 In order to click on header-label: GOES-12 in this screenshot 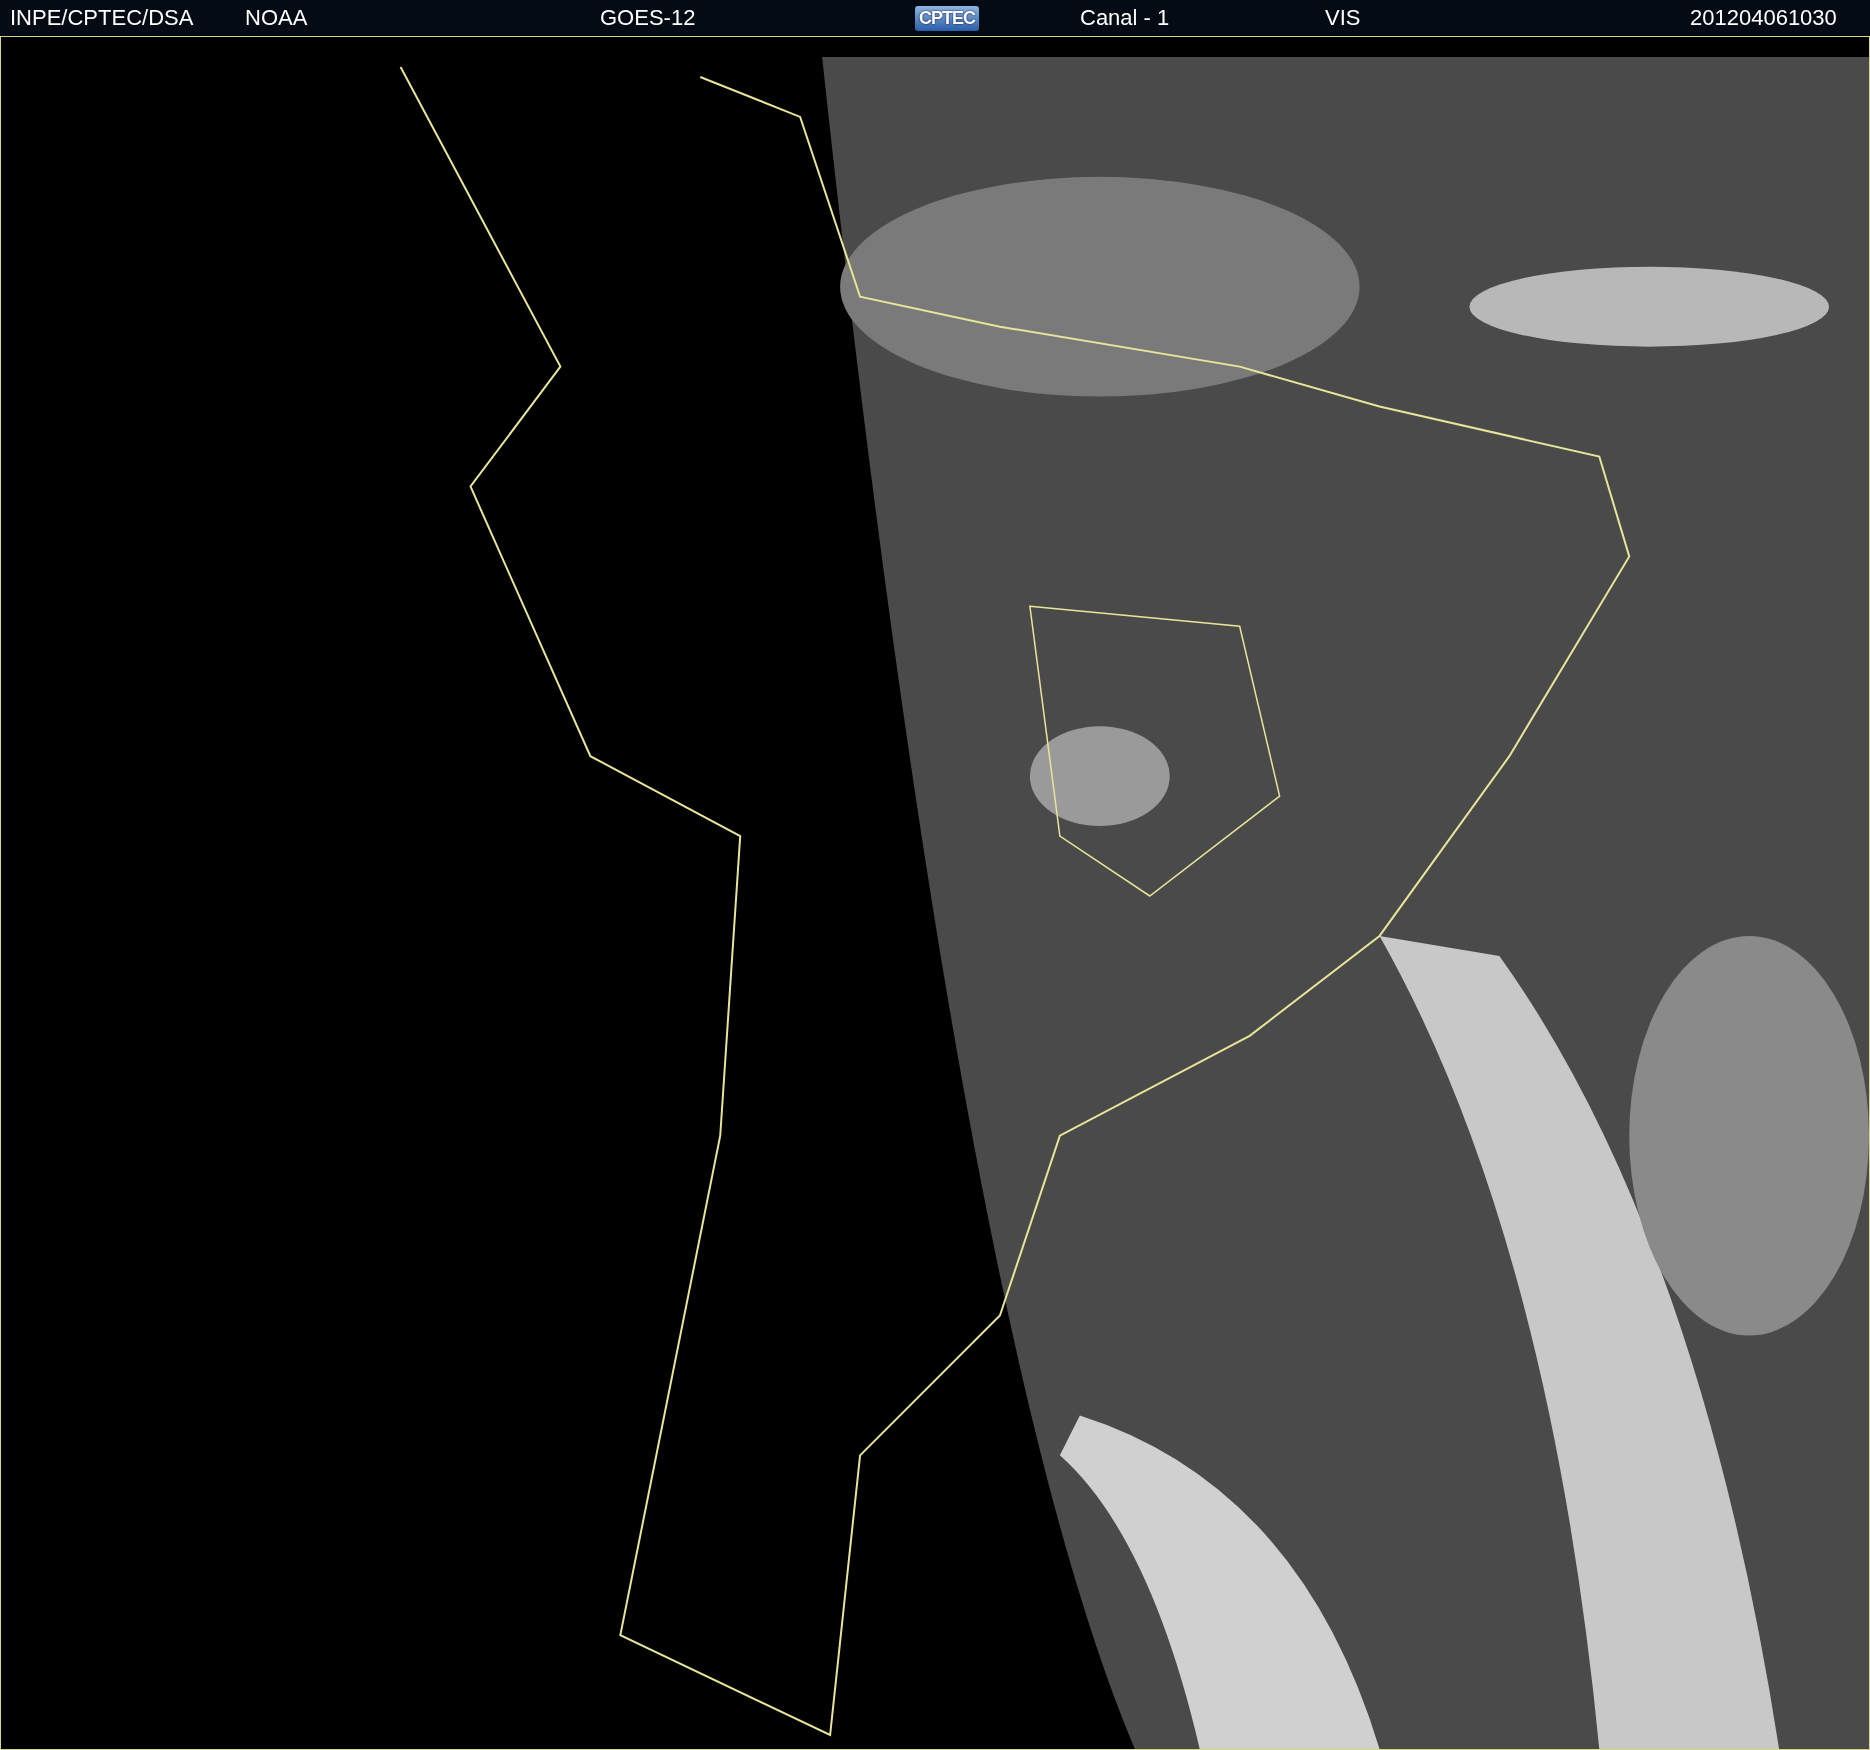, I will do `click(648, 18)`.